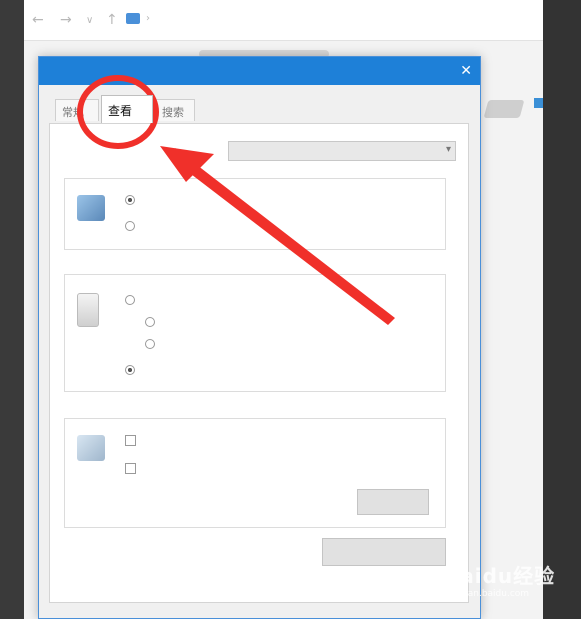 The width and height of the screenshot is (581, 619). I want to click on browse-folders-group, so click(255, 214).